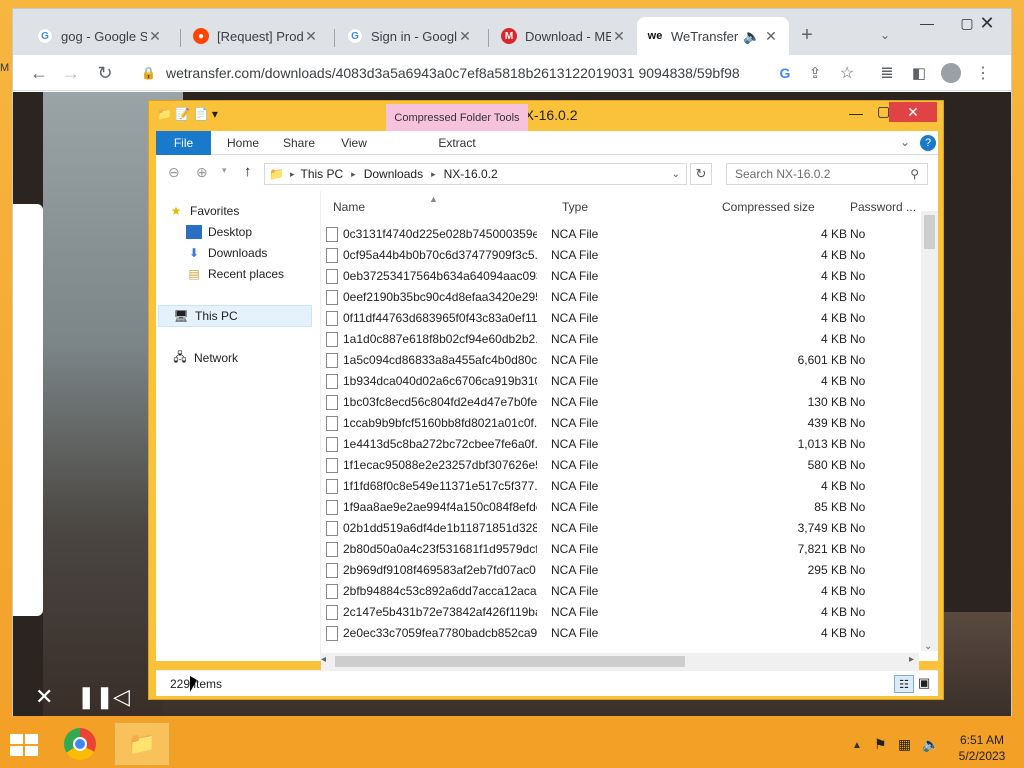 Image resolution: width=1024 pixels, height=768 pixels. I want to click on browser-tab-3: G Sign in - Google ✕, so click(410, 36).